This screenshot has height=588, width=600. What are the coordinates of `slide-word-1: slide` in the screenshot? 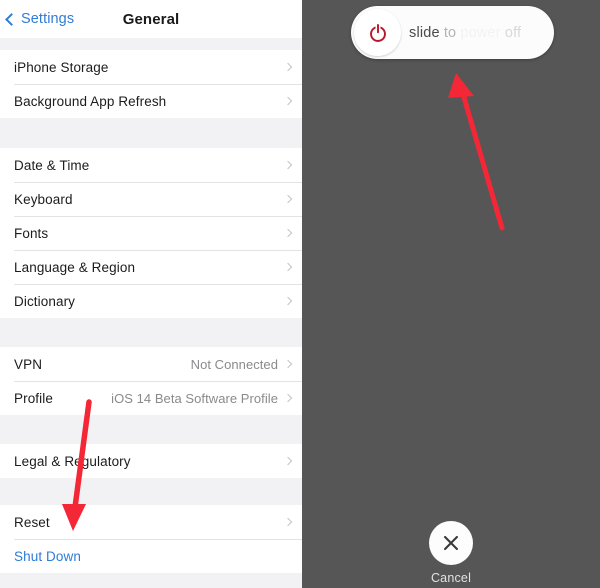 It's located at (424, 32).